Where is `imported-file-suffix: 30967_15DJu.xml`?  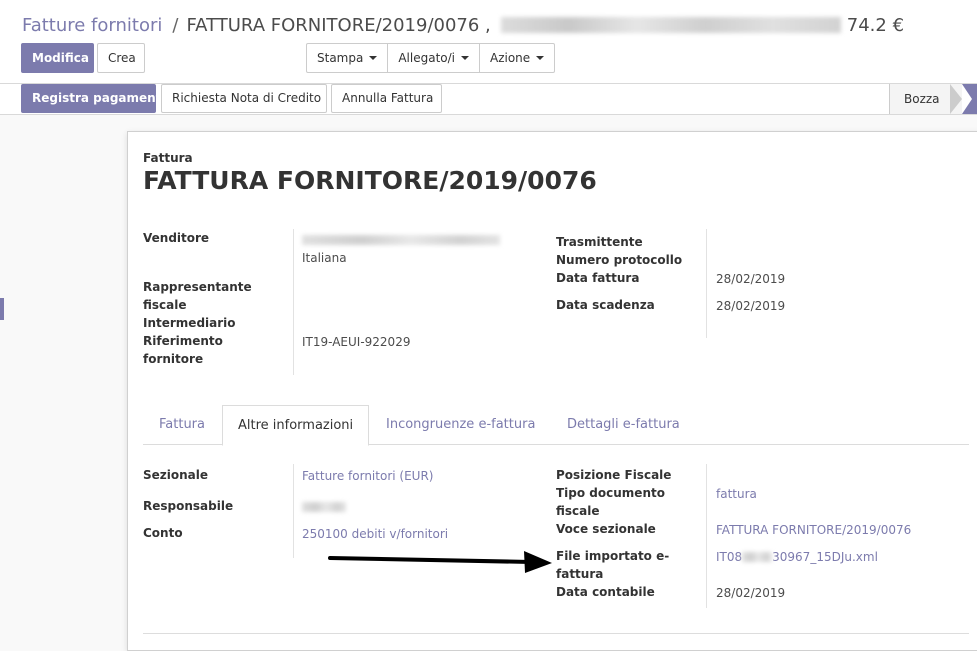 imported-file-suffix: 30967_15DJu.xml is located at coordinates (825, 557).